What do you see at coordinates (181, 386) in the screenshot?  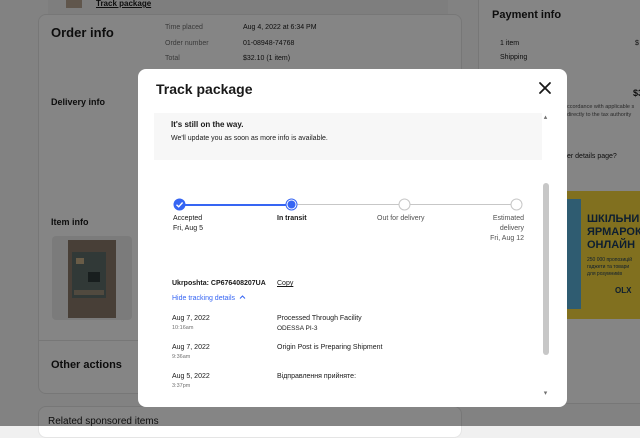 I see `event-time: 3:37pm` at bounding box center [181, 386].